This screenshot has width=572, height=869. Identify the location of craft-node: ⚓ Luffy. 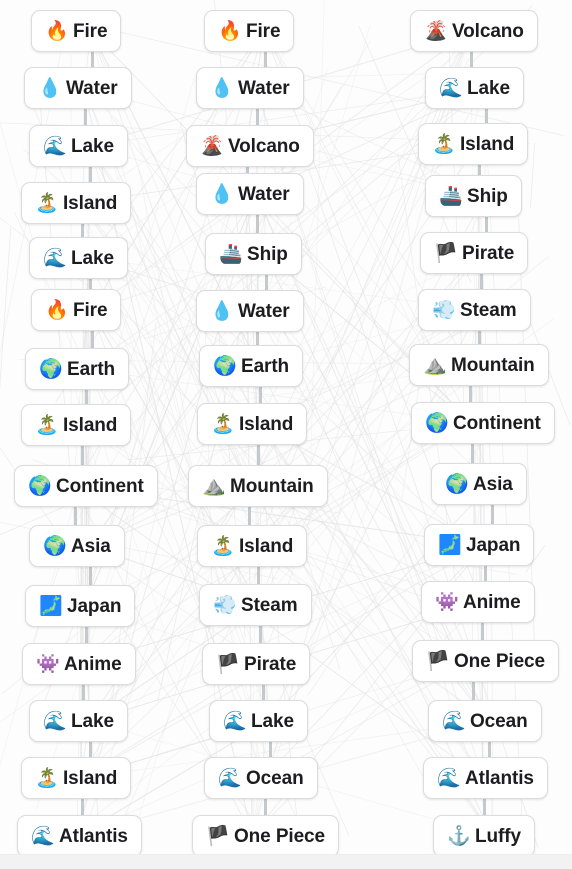
(484, 836).